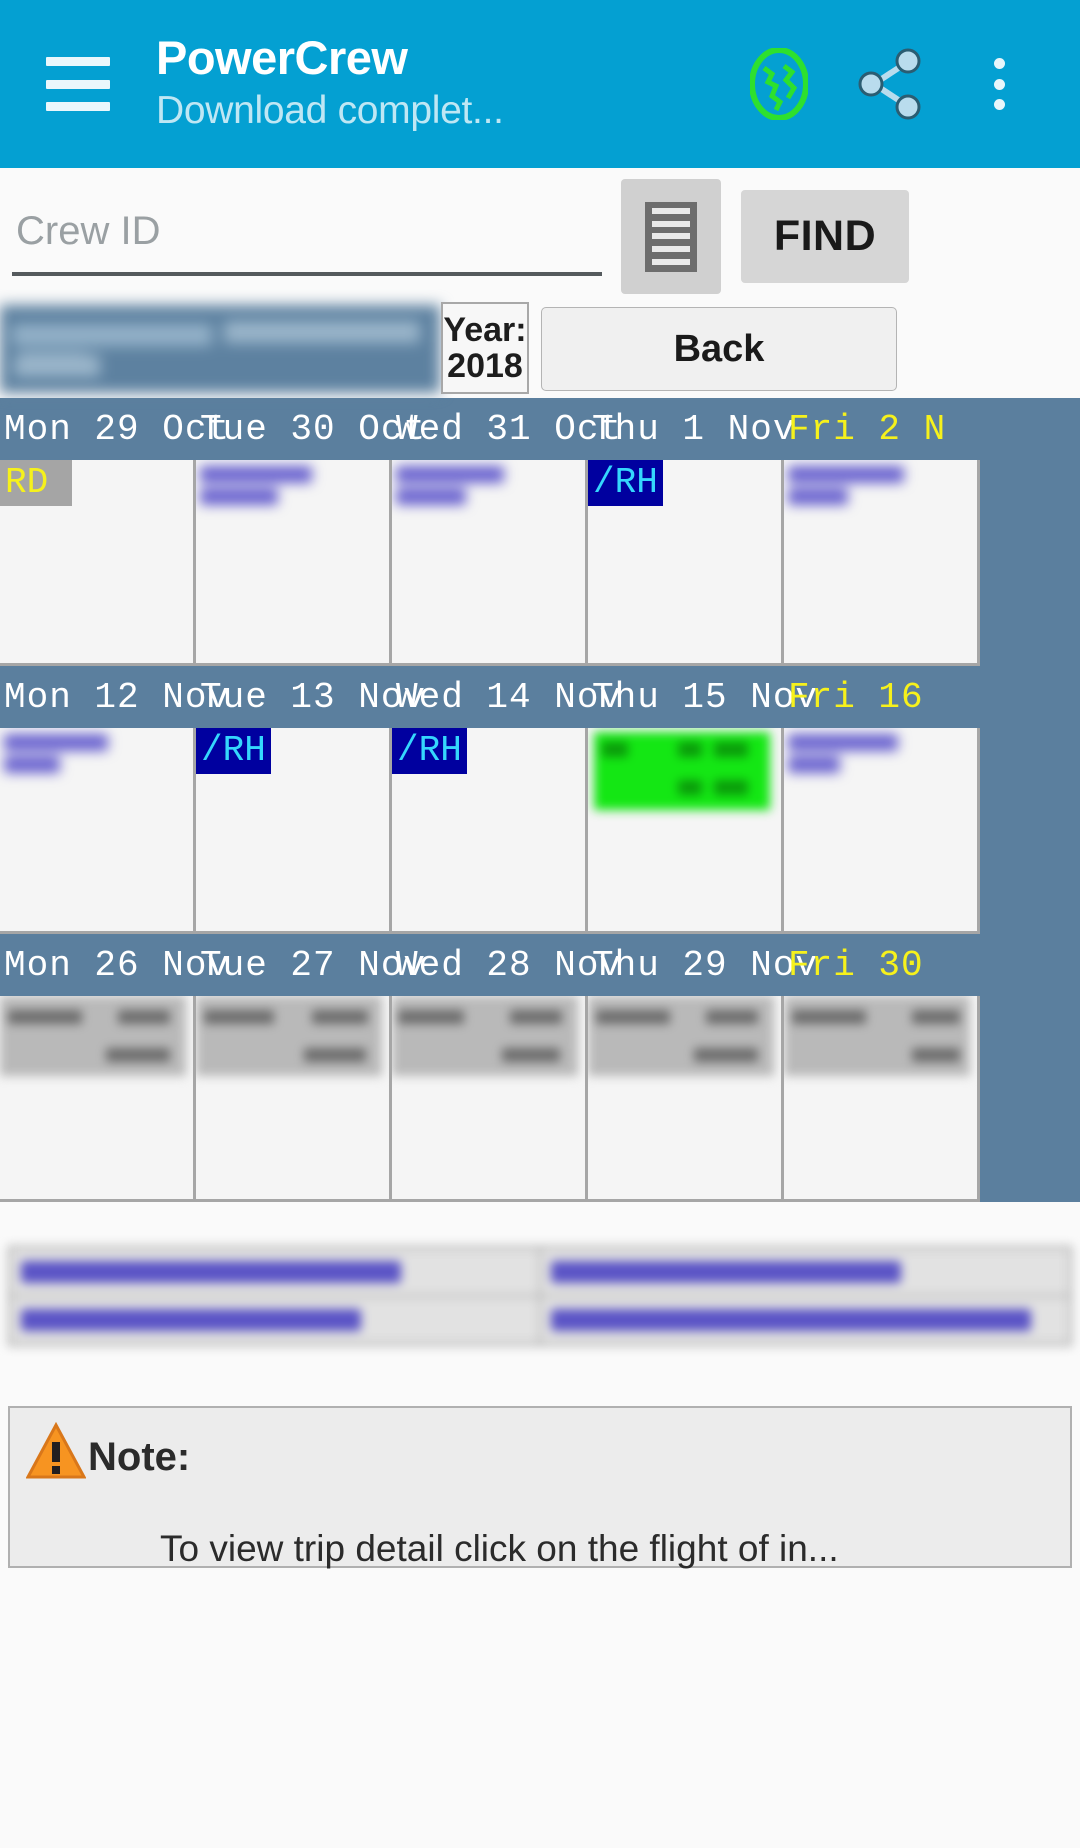  Describe the element at coordinates (78, 84) in the screenshot. I see `hamburger-menu-icon` at that location.